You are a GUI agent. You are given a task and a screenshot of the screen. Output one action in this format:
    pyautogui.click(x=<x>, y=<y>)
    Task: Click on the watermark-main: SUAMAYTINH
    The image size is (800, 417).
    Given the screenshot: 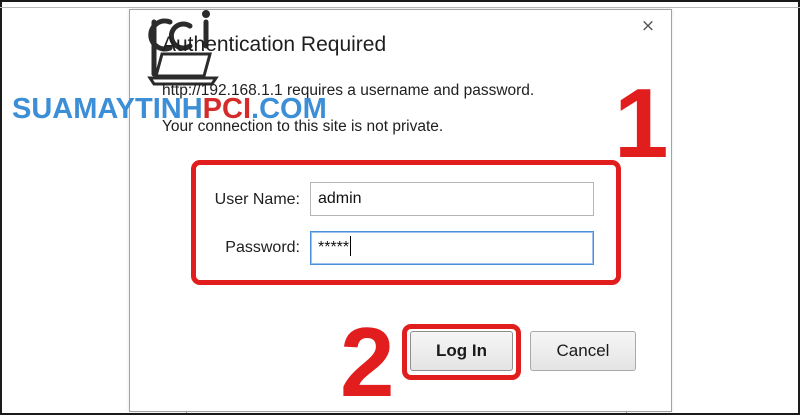 What is the action you would take?
    pyautogui.click(x=107, y=109)
    